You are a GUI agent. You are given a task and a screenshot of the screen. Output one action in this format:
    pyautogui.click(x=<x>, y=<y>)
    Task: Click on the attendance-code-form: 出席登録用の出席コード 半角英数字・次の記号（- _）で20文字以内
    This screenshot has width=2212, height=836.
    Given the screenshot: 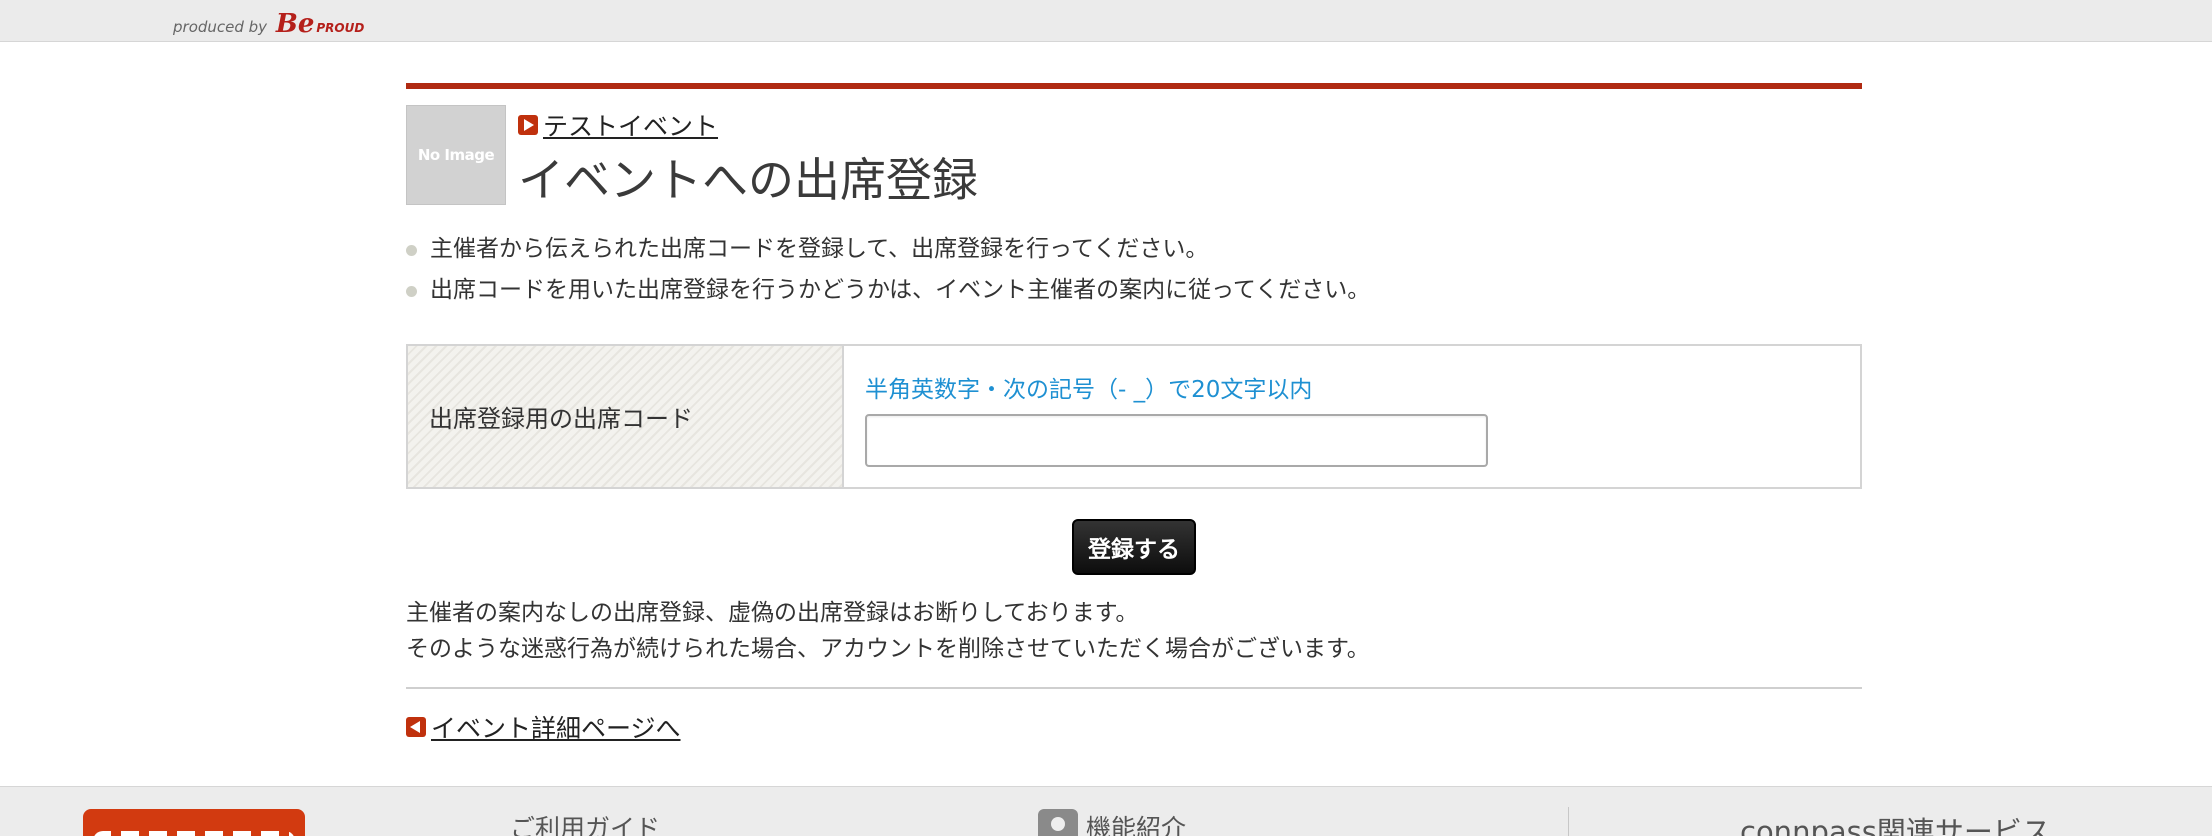 What is the action you would take?
    pyautogui.click(x=1134, y=416)
    